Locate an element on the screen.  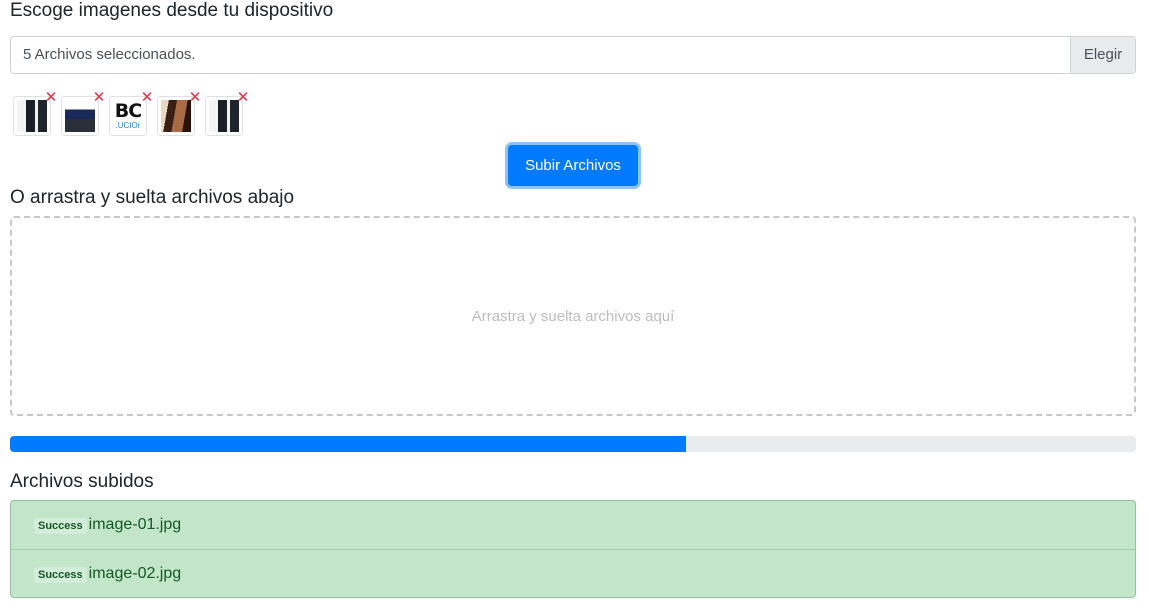
image-thumbnail-1: ✕ is located at coordinates (35, 113).